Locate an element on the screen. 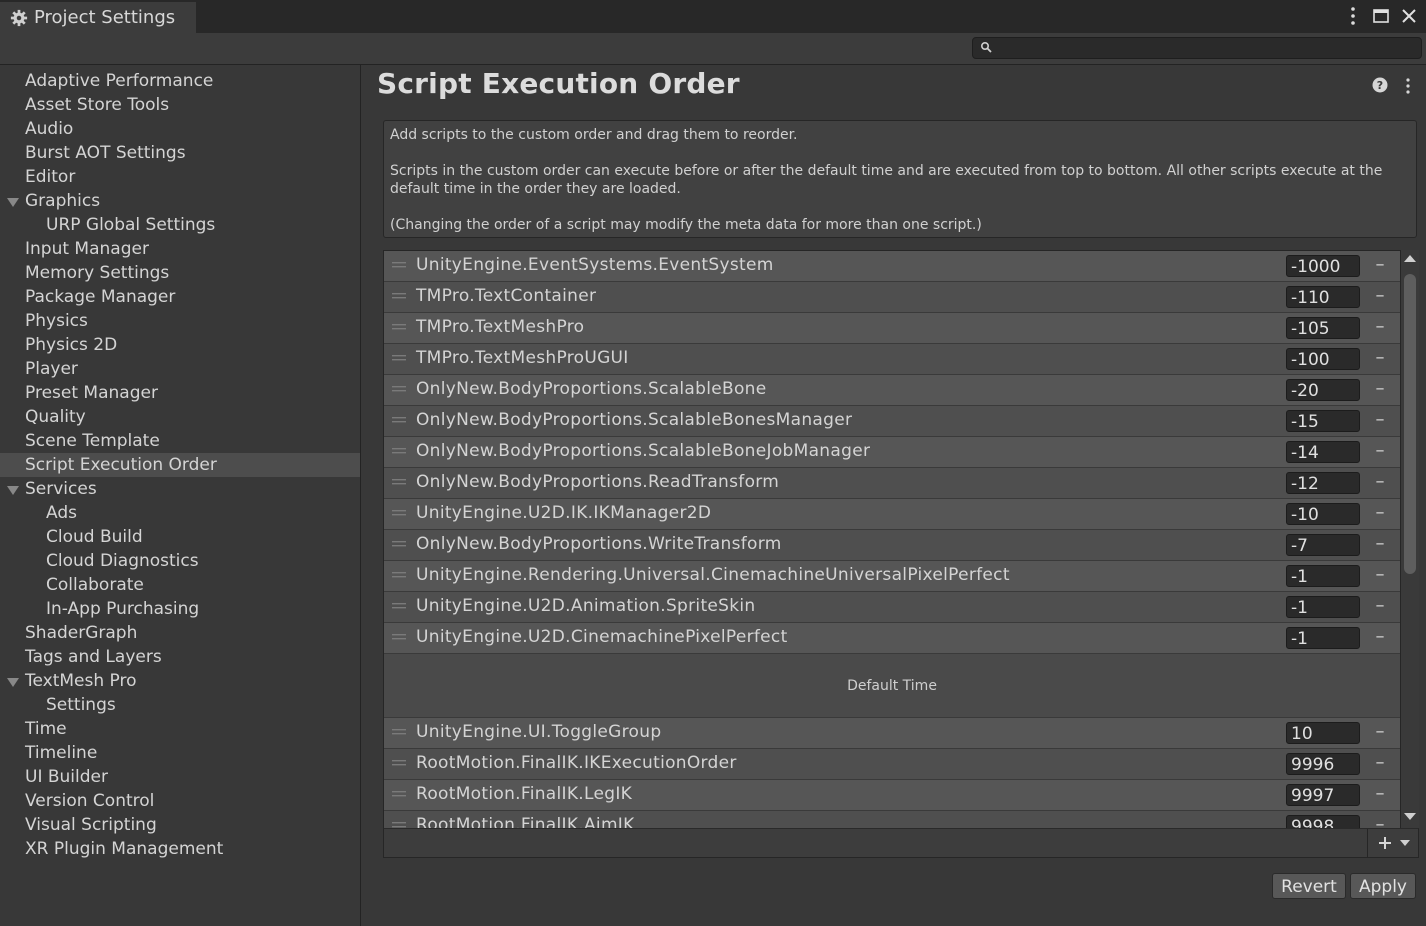 This screenshot has width=1426, height=926. sidebar-item: Version Control is located at coordinates (180, 801).